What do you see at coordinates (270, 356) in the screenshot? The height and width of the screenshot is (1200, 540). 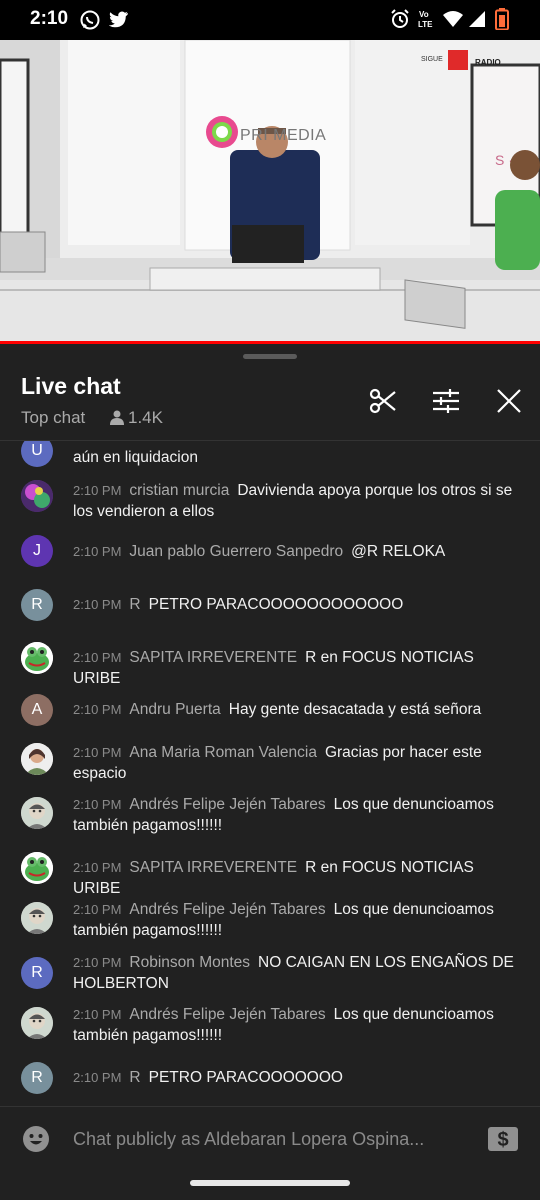 I see `drag-handle` at bounding box center [270, 356].